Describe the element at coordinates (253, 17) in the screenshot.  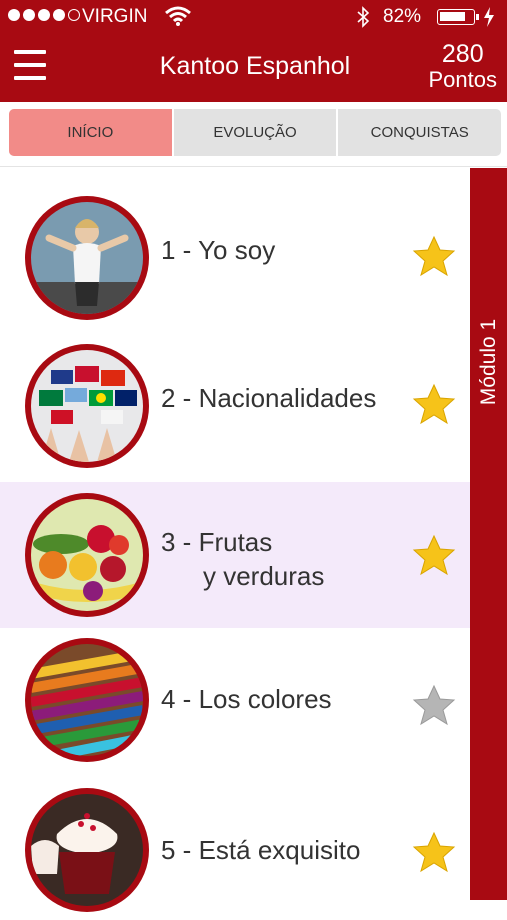
I see `status-bar: VIRGIN 82%` at that location.